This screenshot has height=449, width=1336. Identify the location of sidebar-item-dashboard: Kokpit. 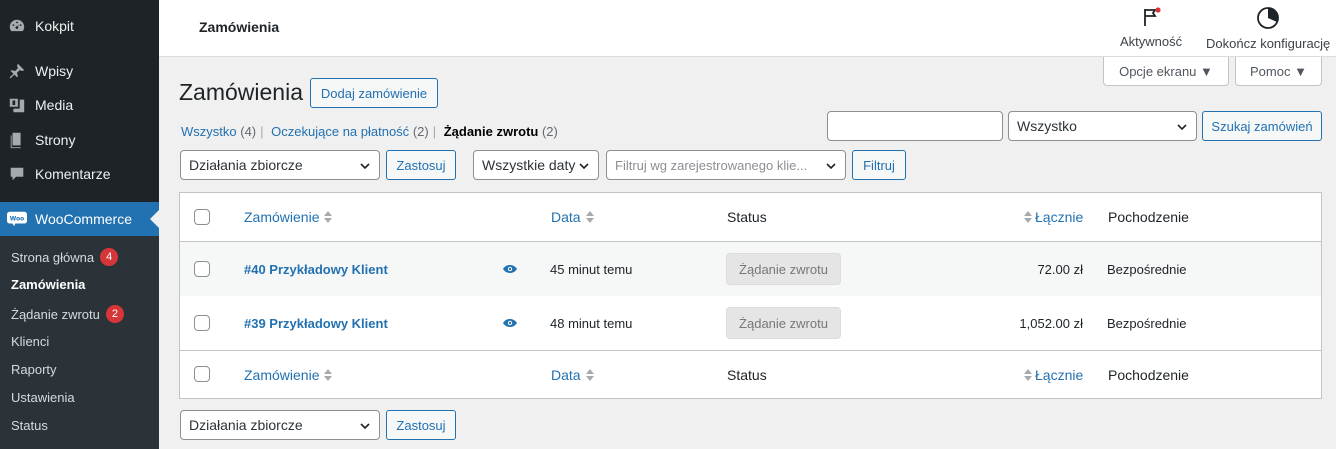
(79, 26).